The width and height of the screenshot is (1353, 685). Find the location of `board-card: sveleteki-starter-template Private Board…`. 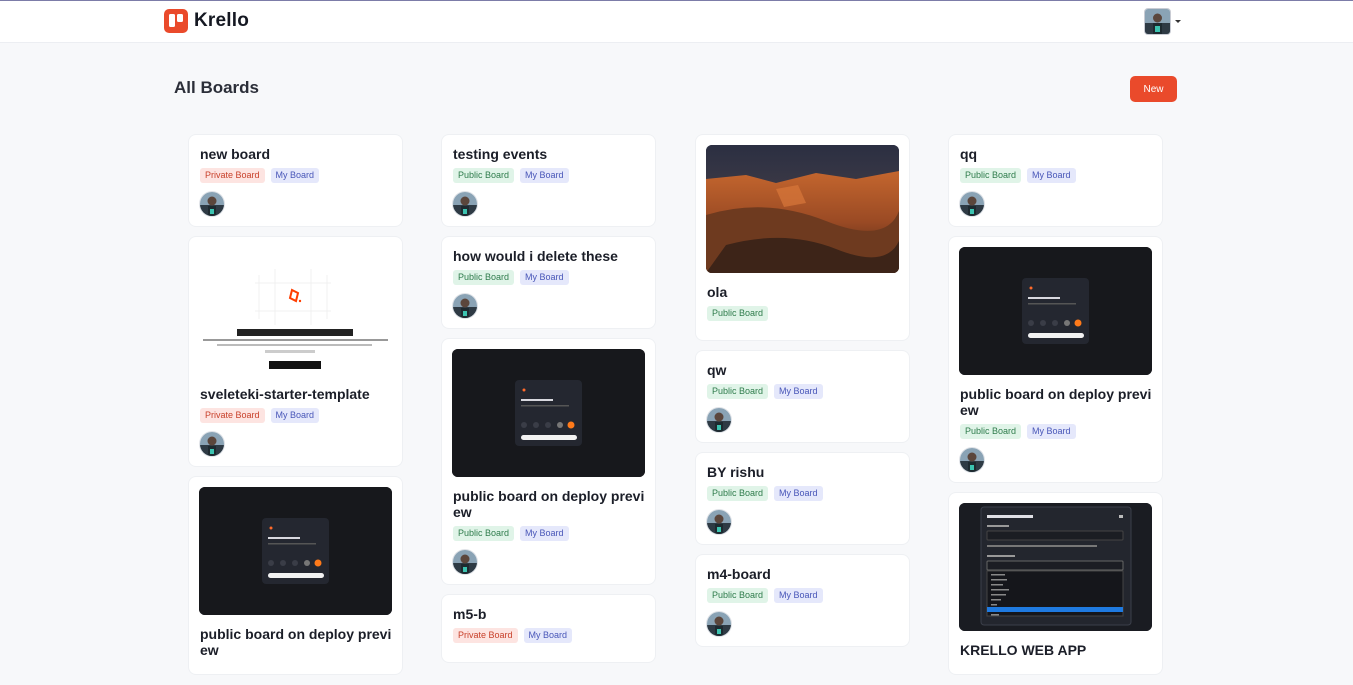

board-card: sveleteki-starter-template Private Board… is located at coordinates (295, 351).